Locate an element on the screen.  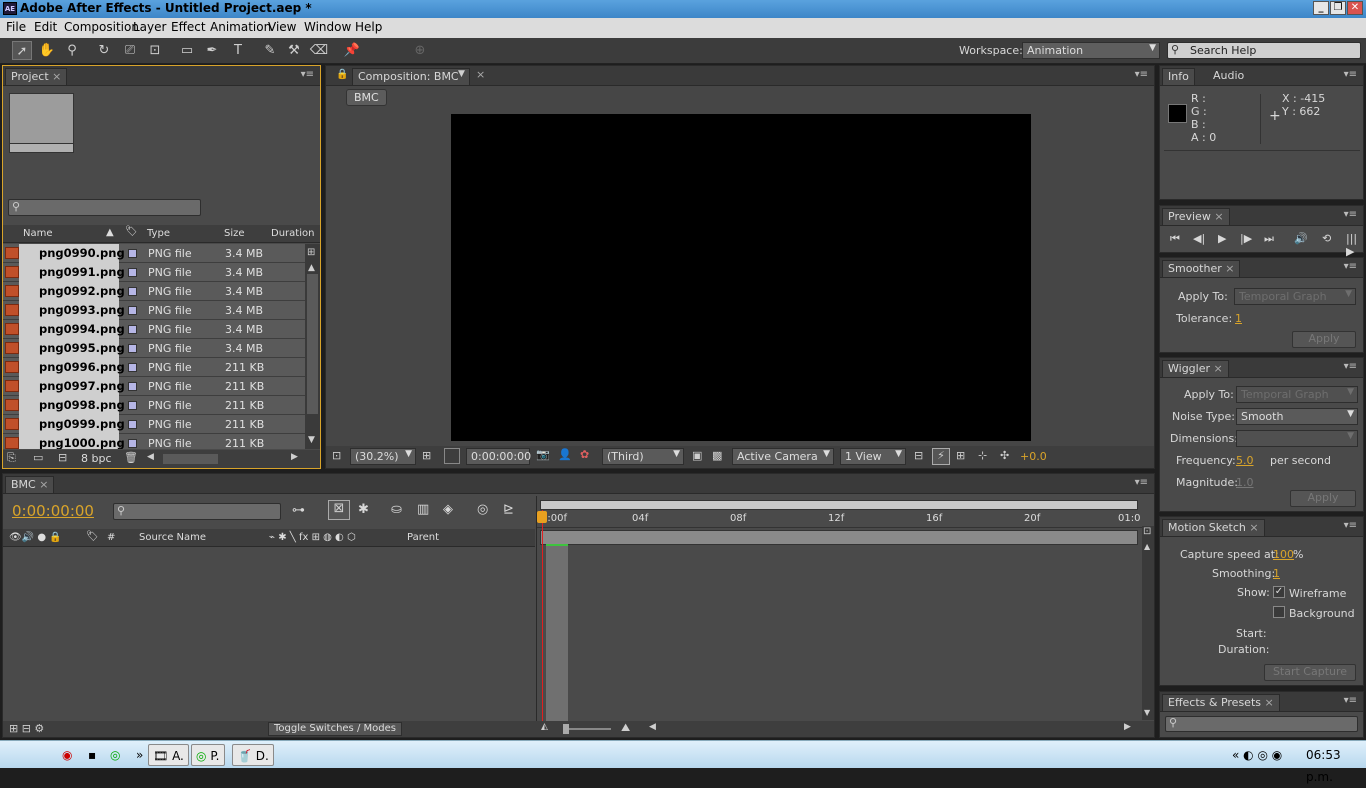
list-item: png0992.png PNG file 3.4 MB is located at coordinates (154, 291).